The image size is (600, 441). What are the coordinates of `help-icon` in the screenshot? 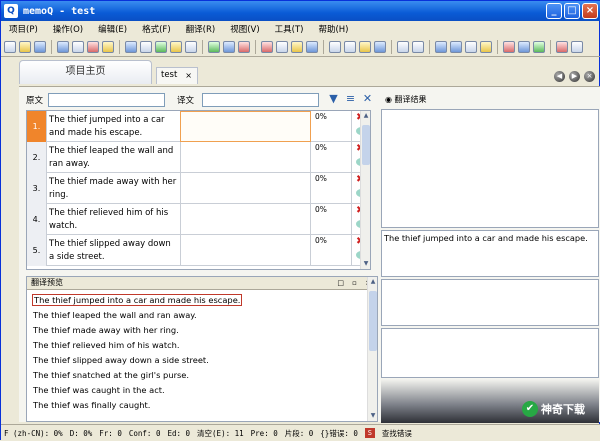 It's located at (562, 46).